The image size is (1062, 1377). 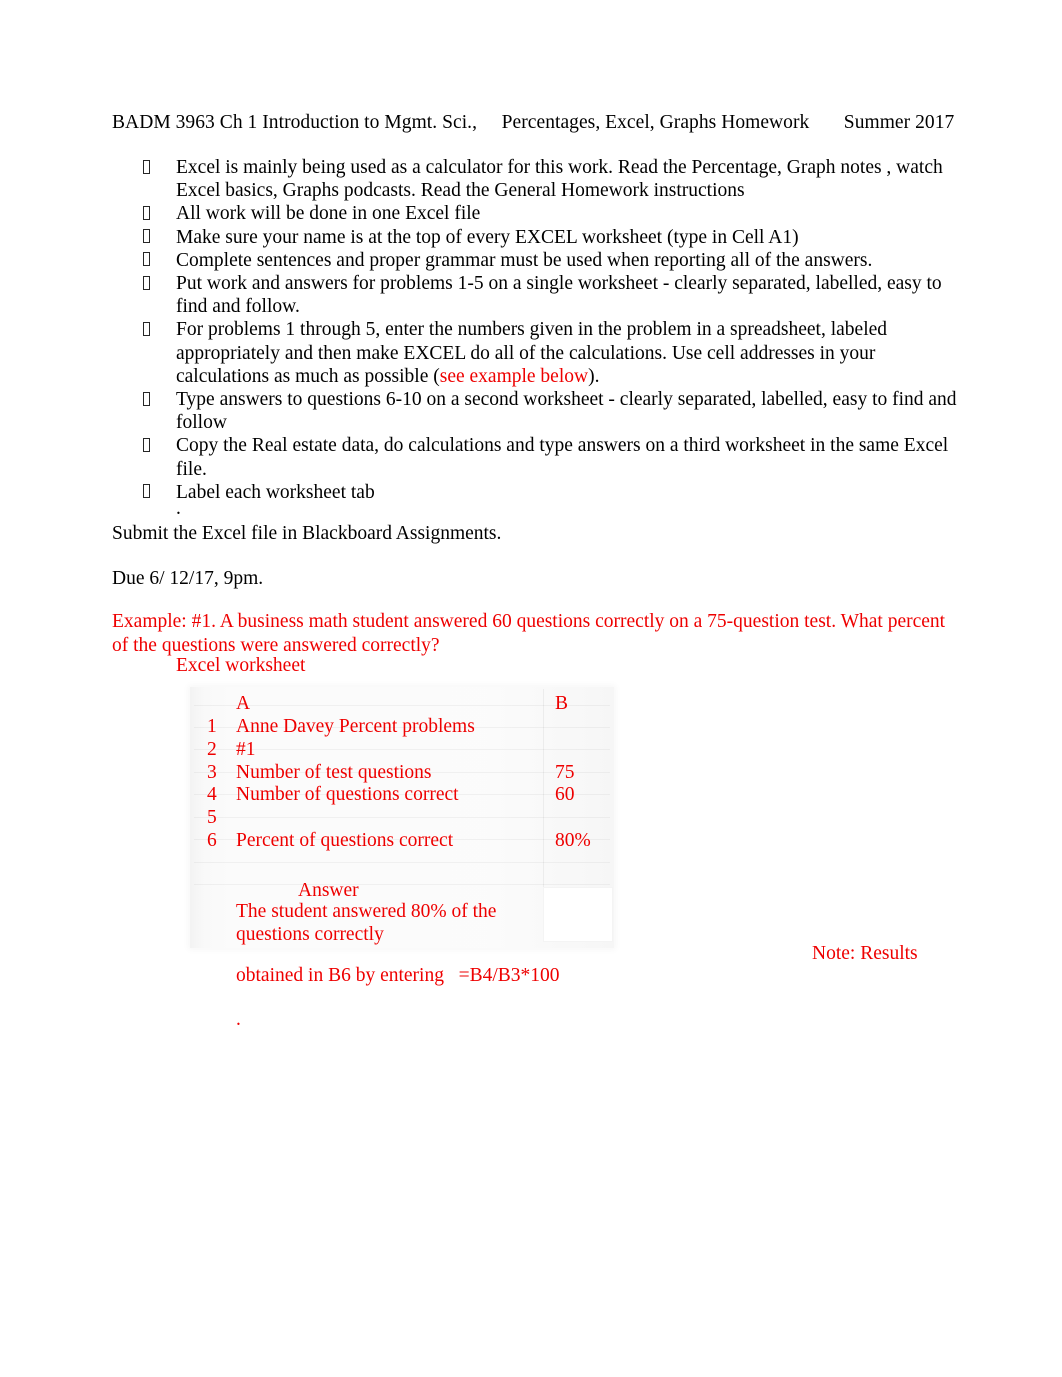 I want to click on worksheet-row-number: 2, so click(x=212, y=749).